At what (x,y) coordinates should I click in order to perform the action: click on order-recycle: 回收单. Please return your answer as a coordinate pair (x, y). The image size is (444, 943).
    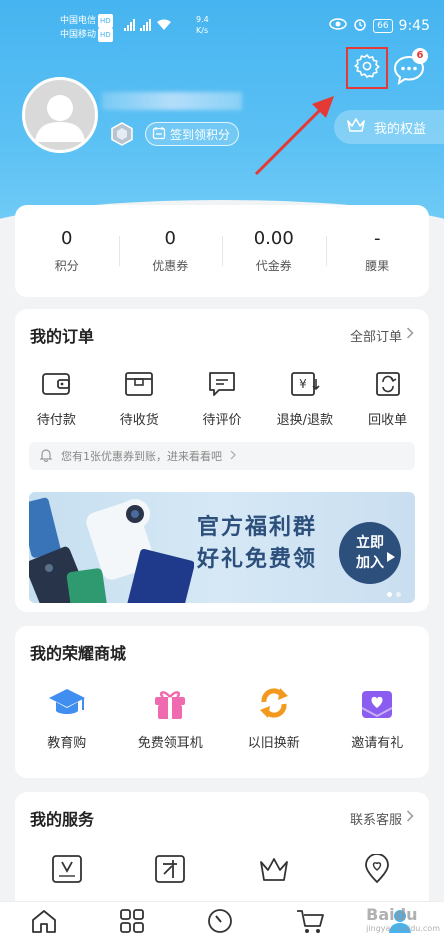
    Looking at the image, I should click on (387, 399).